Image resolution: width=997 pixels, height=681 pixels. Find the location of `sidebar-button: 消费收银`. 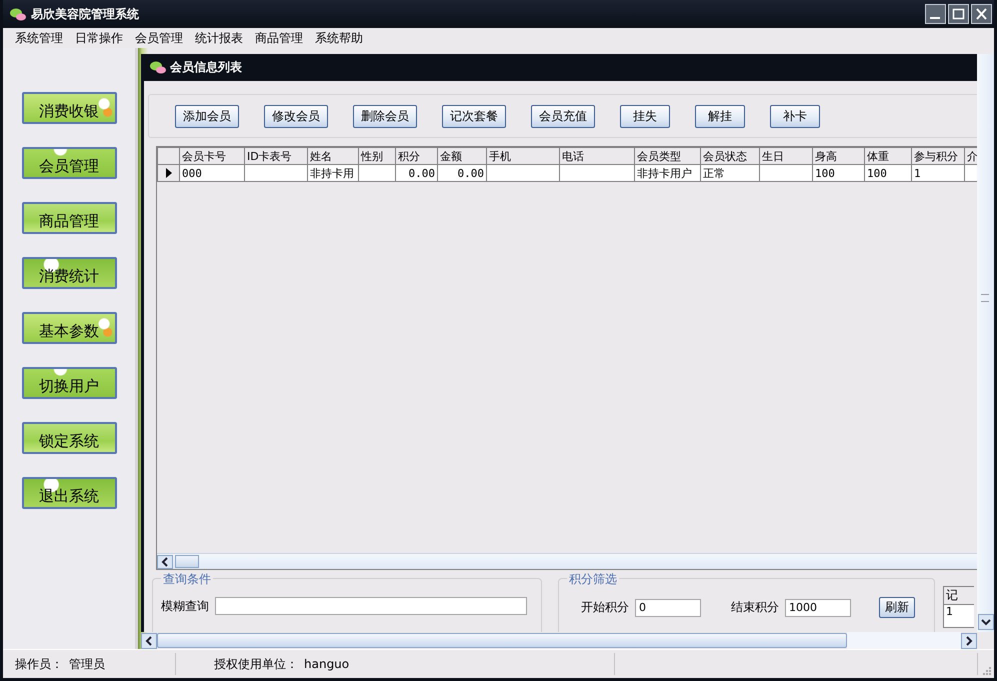

sidebar-button: 消费收银 is located at coordinates (69, 108).